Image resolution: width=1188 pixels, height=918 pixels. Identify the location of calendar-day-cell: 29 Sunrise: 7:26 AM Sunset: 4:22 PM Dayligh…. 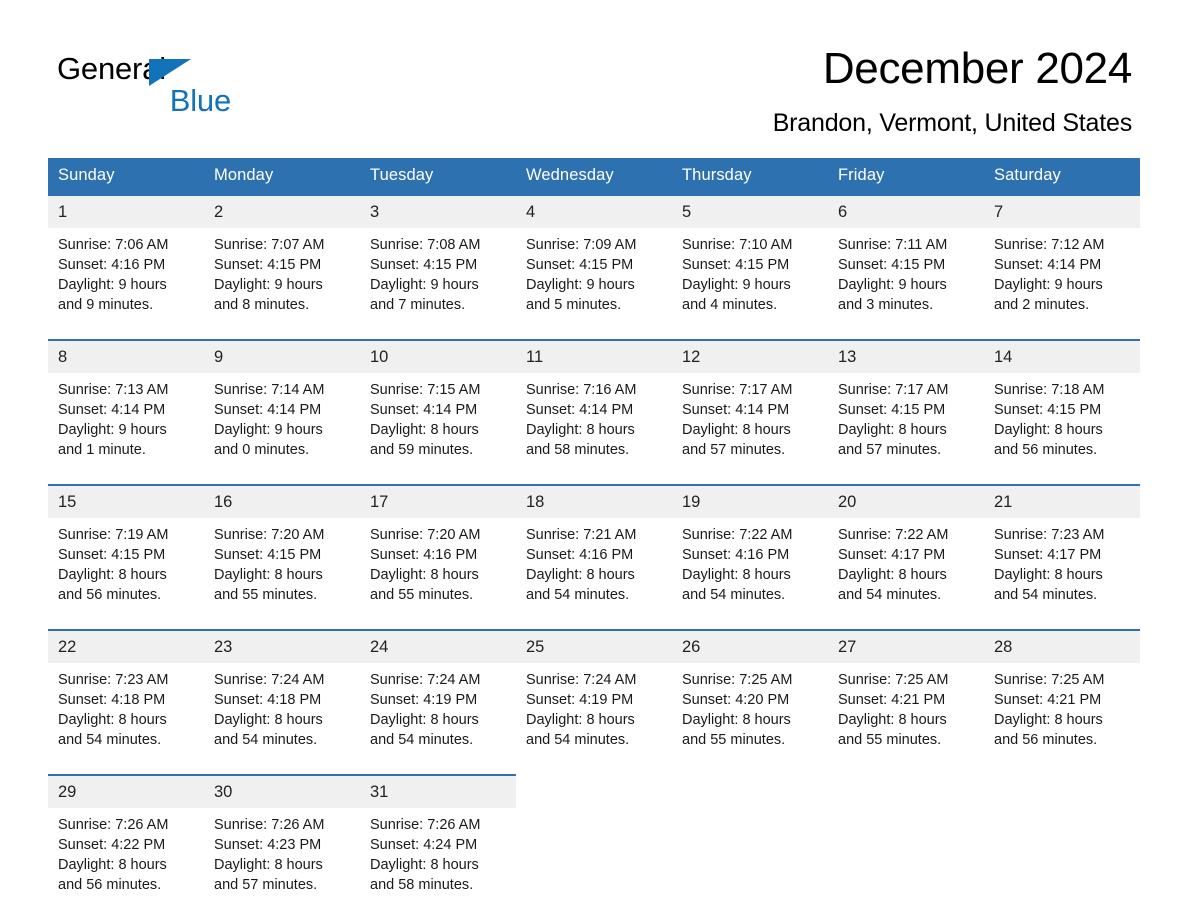
(126, 839).